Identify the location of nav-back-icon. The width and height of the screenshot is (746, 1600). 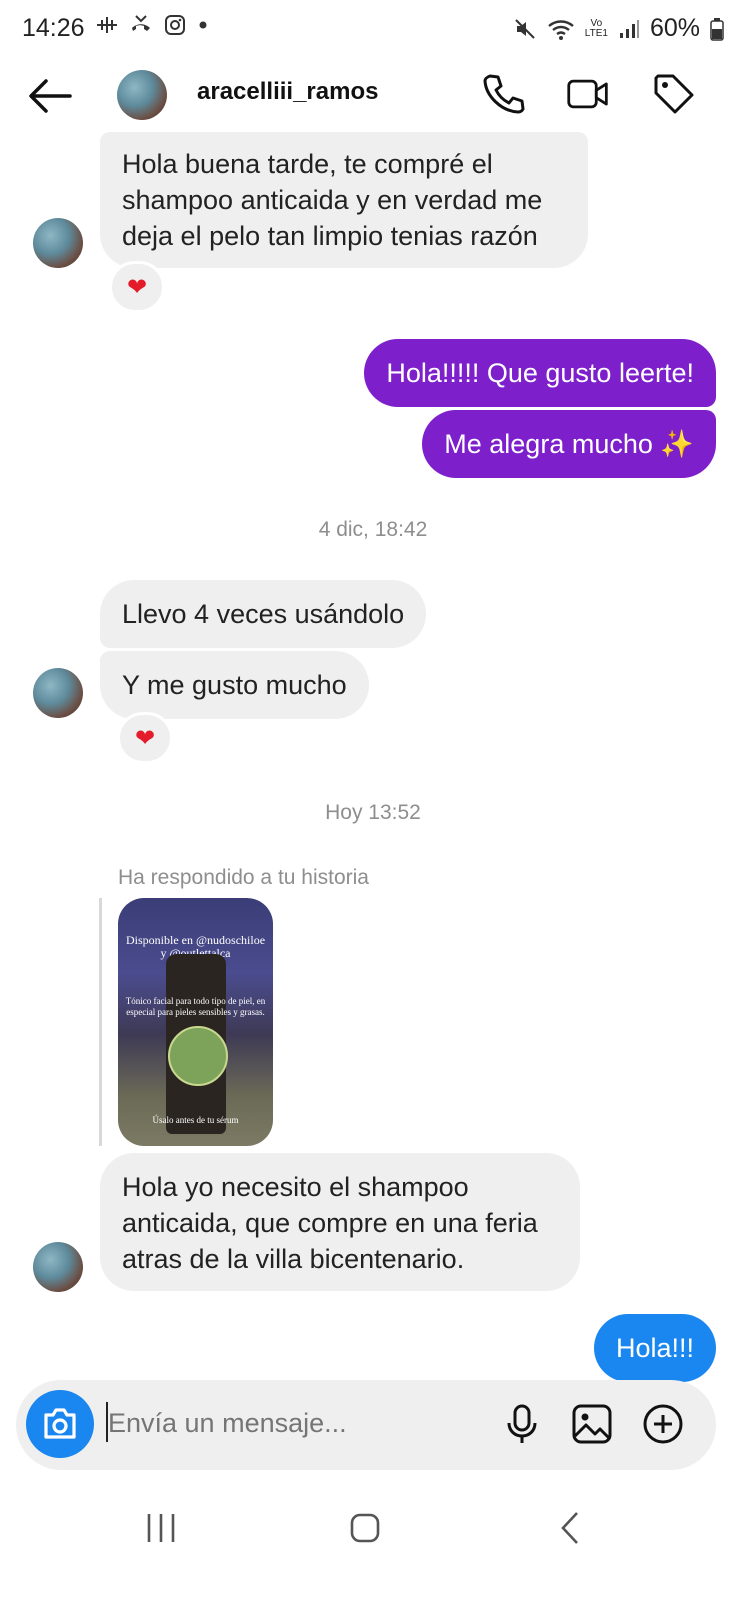
(571, 1528).